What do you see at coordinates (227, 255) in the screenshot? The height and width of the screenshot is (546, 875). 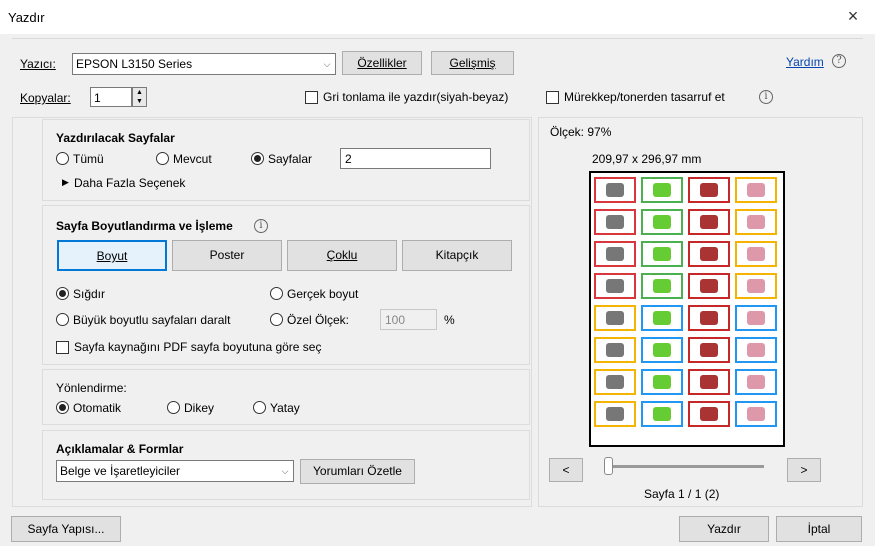 I see `tab-poster: Poster` at bounding box center [227, 255].